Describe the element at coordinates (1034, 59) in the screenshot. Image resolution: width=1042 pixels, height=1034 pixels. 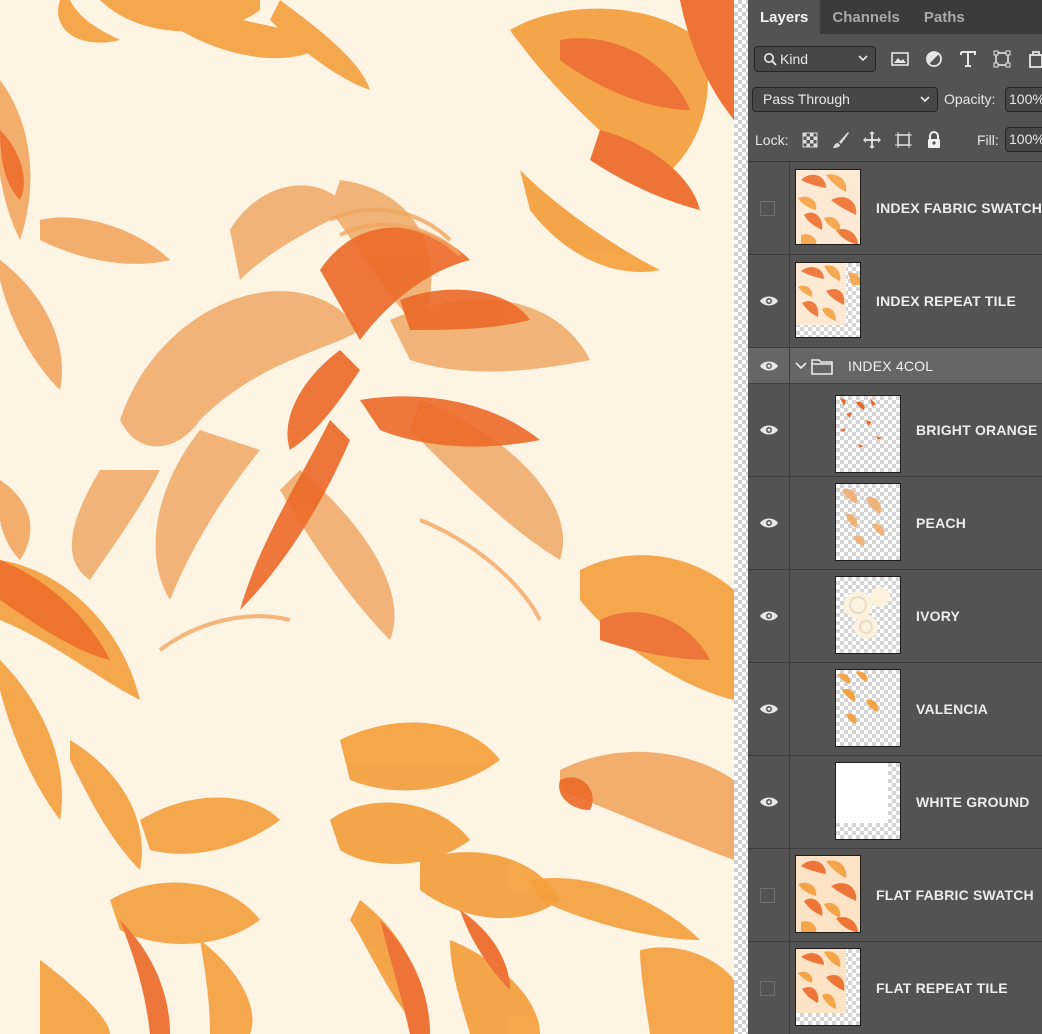
I see `smart-object-filter-icon` at that location.